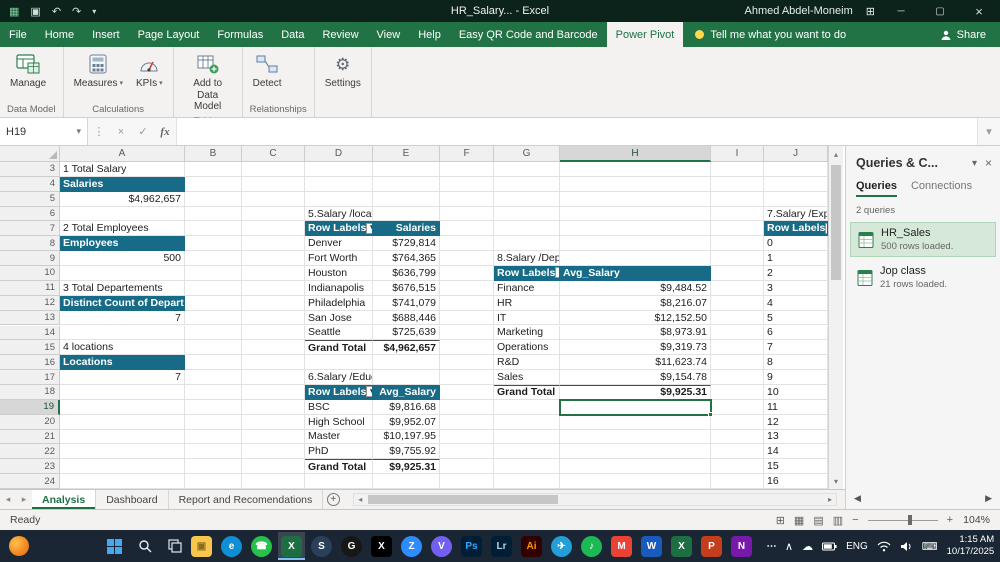  What do you see at coordinates (339, 214) in the screenshot?
I see `cell-D6: 5.Salary /locations` at bounding box center [339, 214].